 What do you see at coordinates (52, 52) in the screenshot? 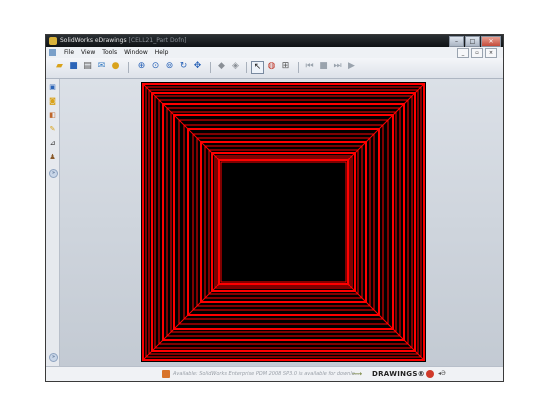
I see `document-icon` at bounding box center [52, 52].